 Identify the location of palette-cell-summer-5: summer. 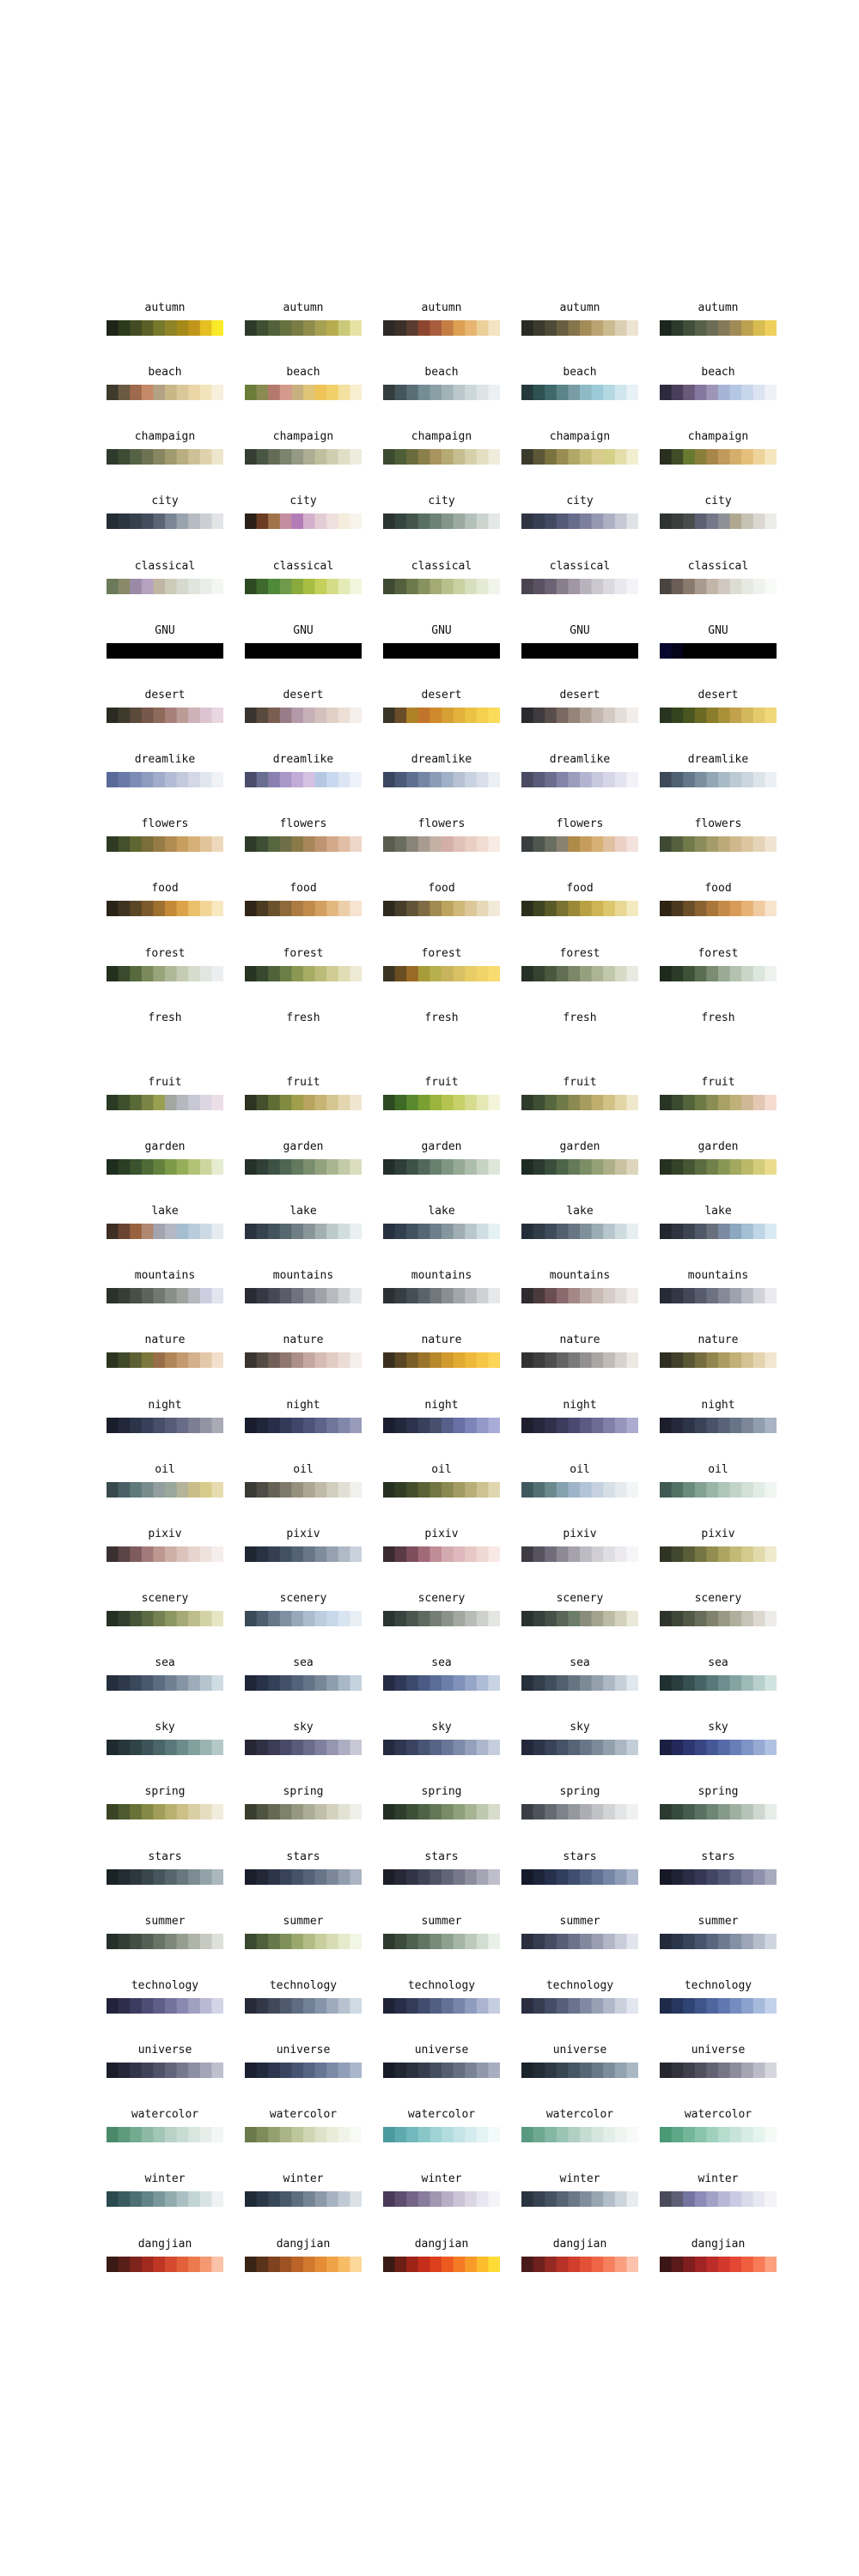
(719, 1940).